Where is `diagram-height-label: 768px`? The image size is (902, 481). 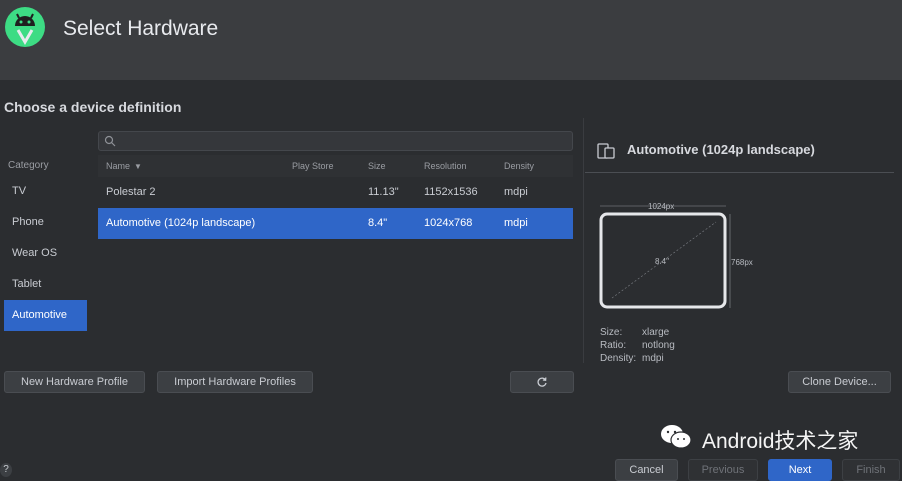 diagram-height-label: 768px is located at coordinates (742, 262).